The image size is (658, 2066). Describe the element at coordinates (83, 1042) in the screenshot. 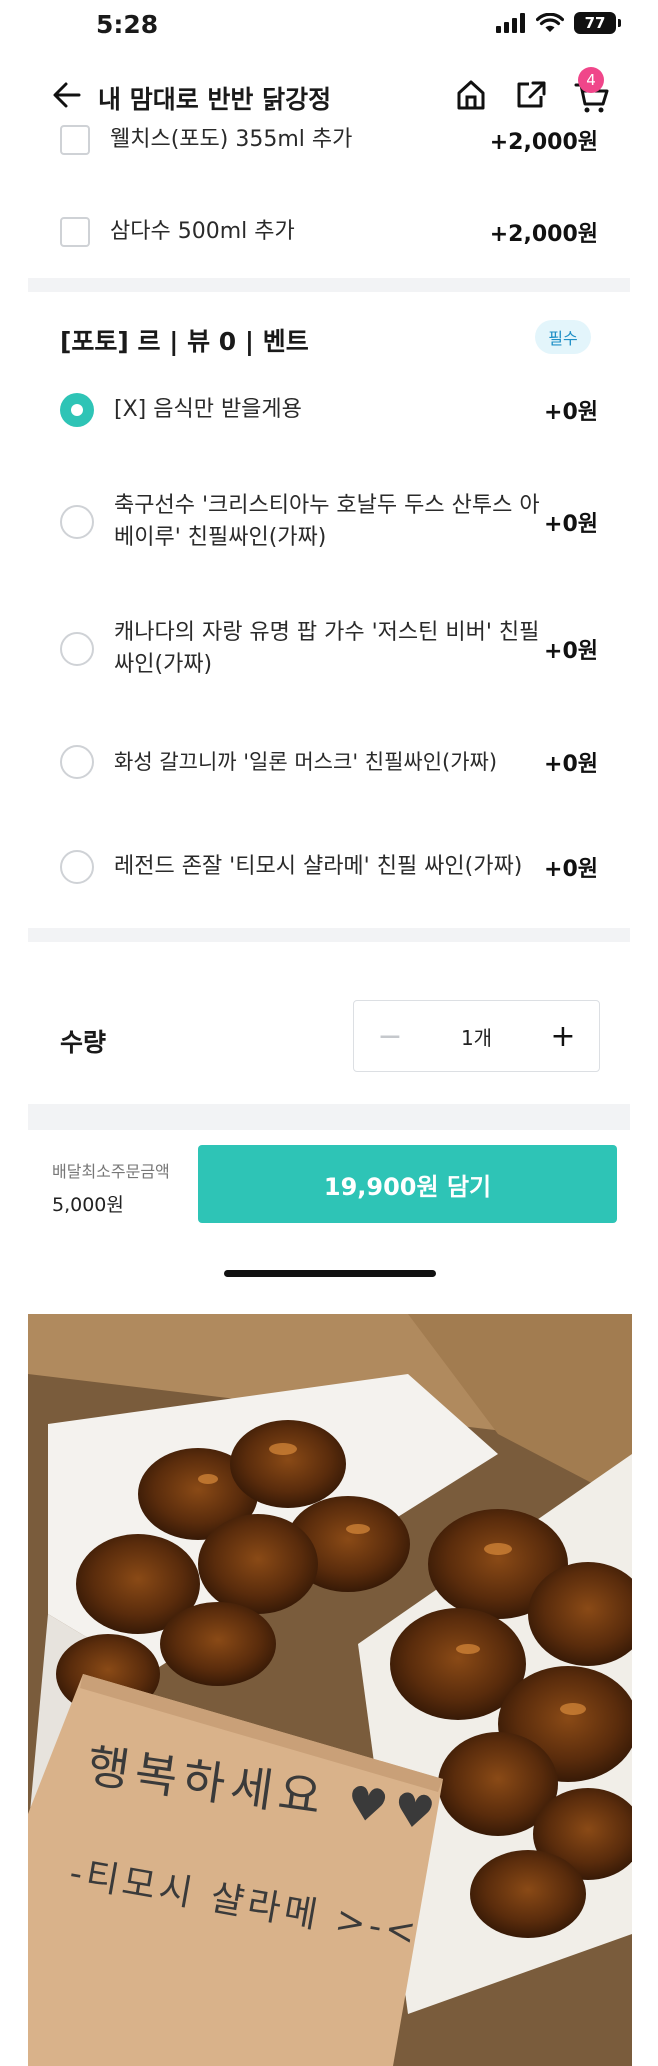

I see `quantity-label: 수량` at that location.